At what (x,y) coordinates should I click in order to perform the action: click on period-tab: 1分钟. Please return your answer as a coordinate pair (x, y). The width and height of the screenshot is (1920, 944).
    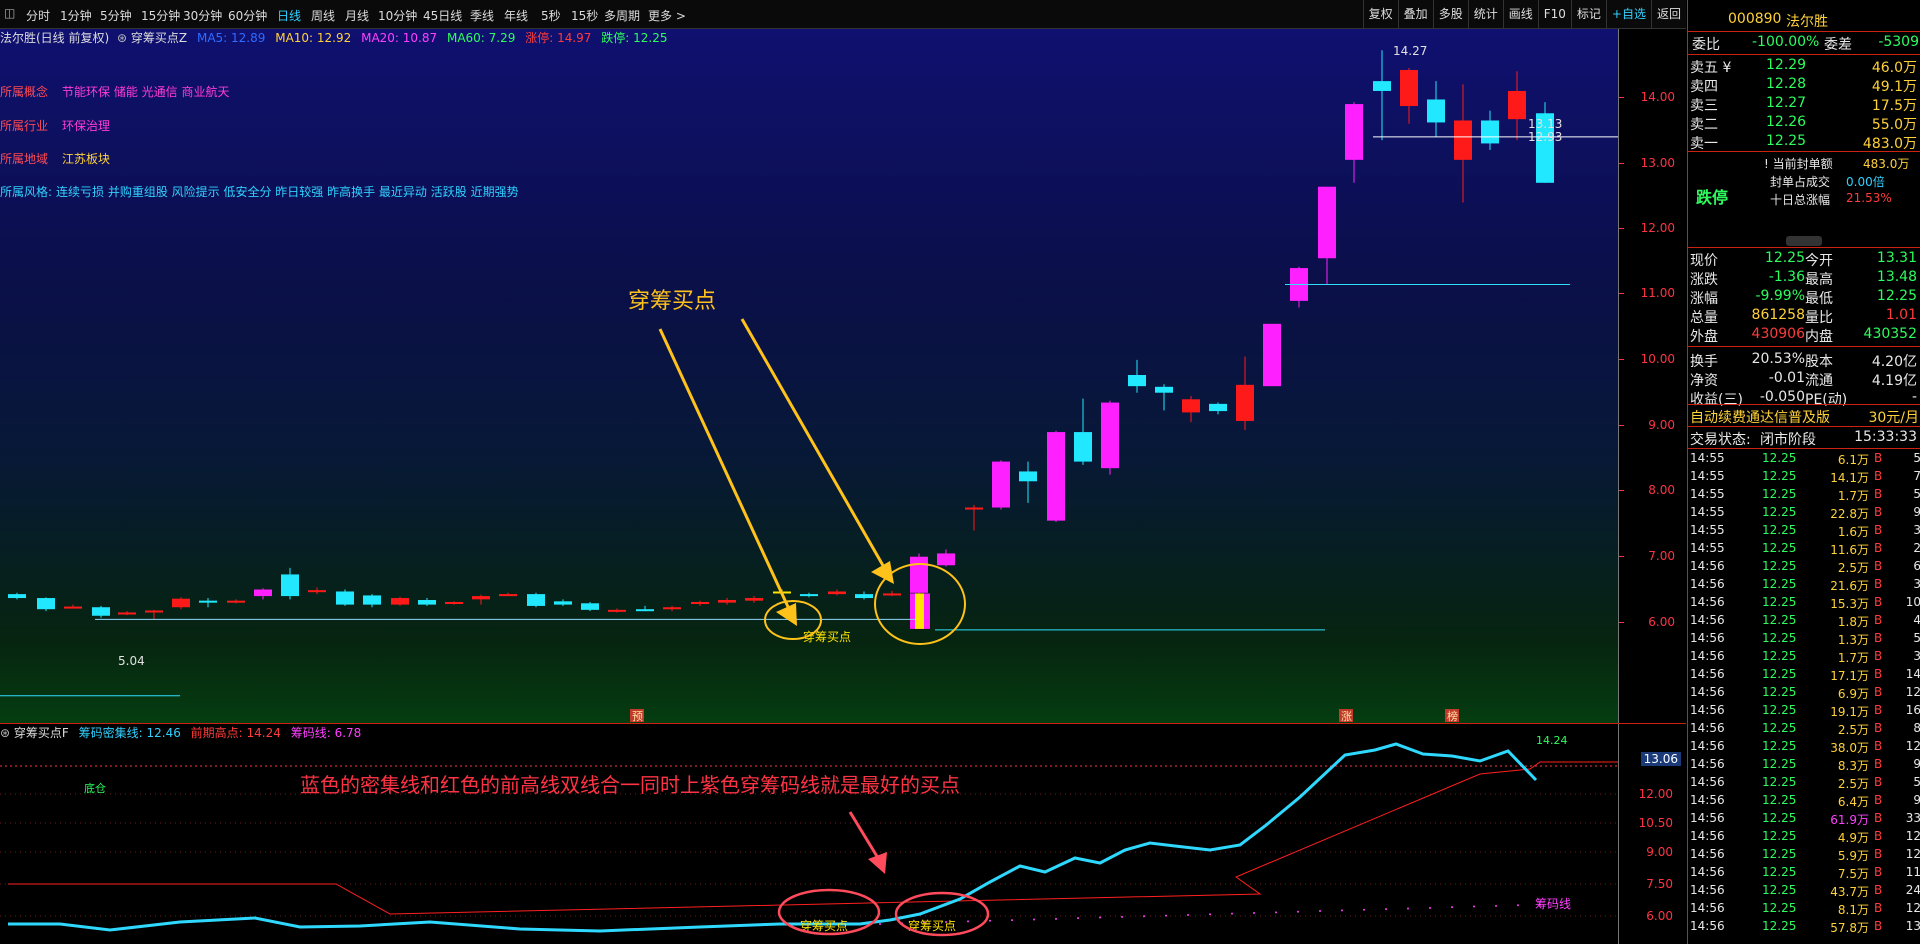
    Looking at the image, I should click on (76, 15).